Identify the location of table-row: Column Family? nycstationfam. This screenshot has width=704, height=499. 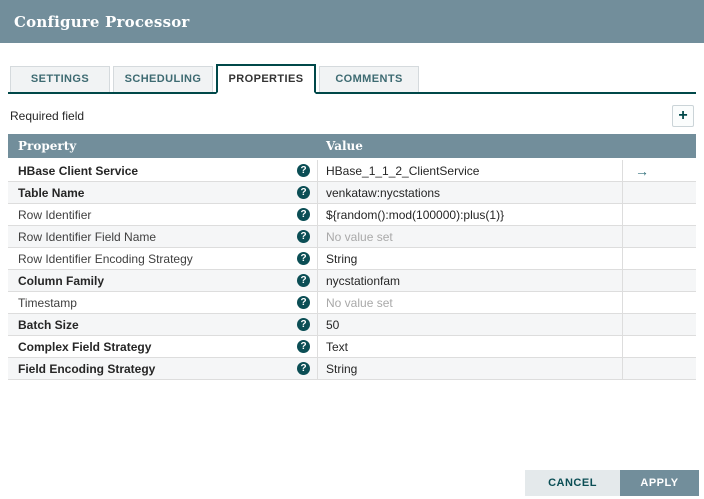
(352, 281).